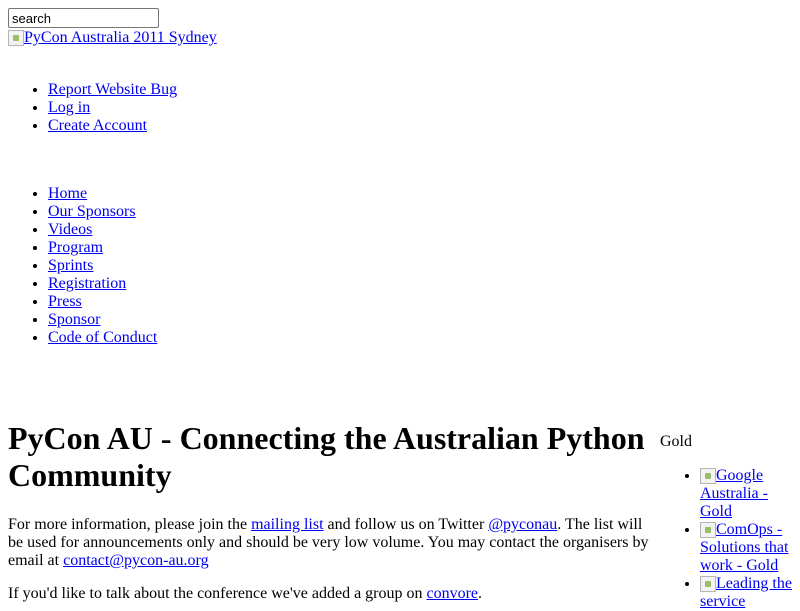 Image resolution: width=800 pixels, height=611 pixels. I want to click on contact-email-link: contact@pycon-au.org, so click(136, 560).